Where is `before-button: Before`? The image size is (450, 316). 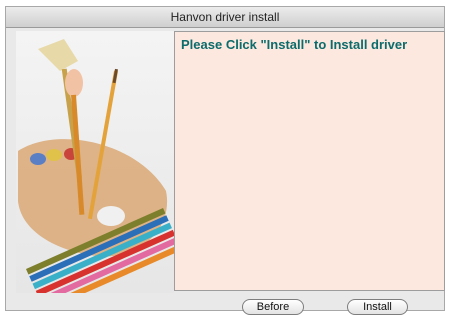
before-button: Before is located at coordinates (273, 307).